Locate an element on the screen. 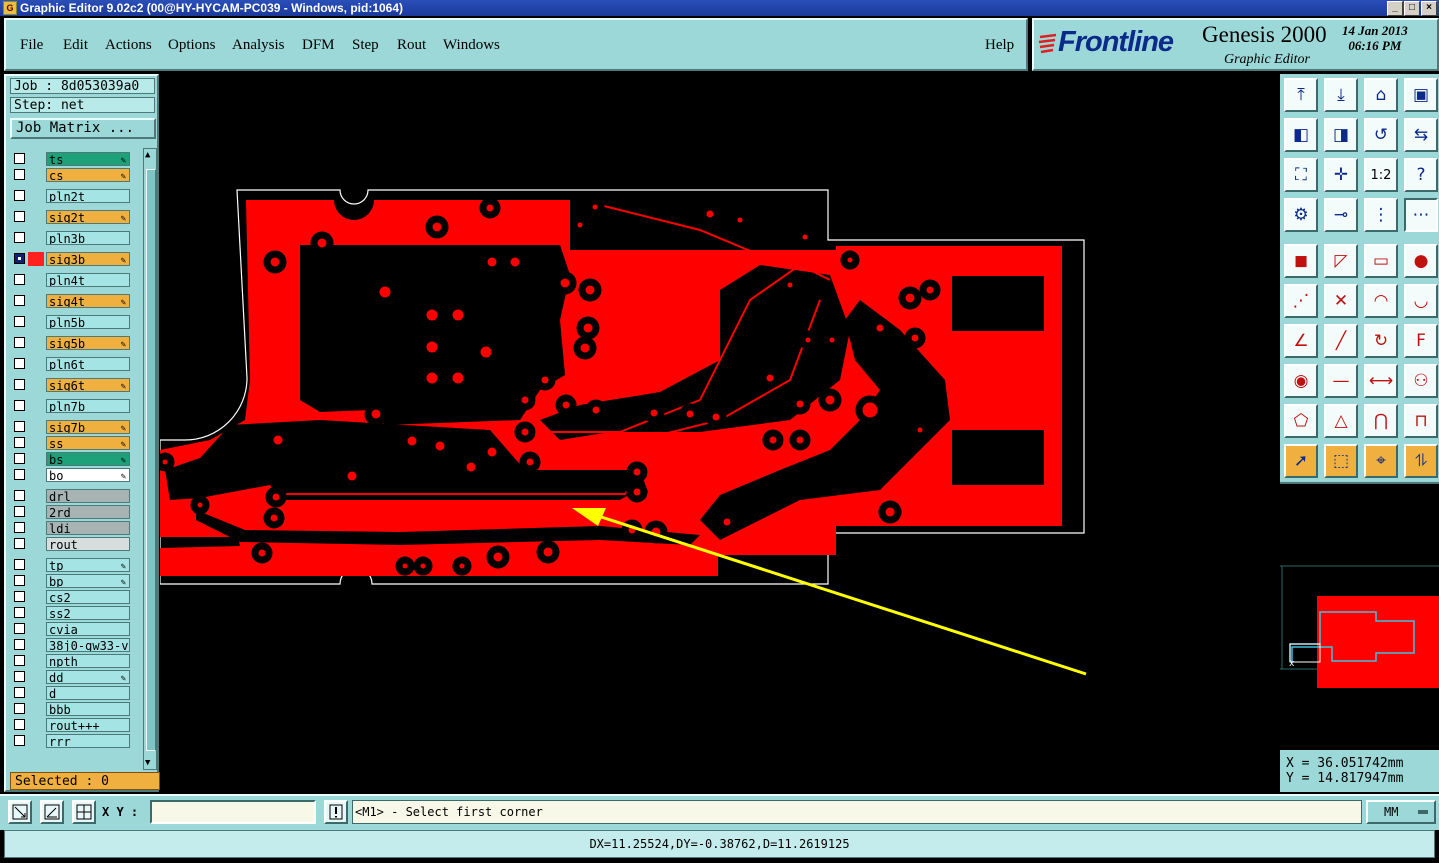 This screenshot has width=1439, height=863. layer-name: rrr is located at coordinates (88, 741).